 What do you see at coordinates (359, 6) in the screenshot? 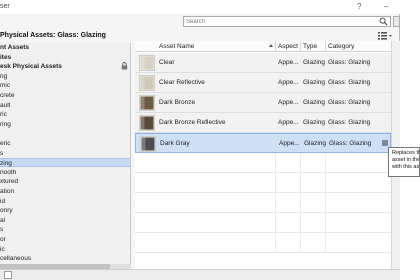
I see `help-button: ?` at bounding box center [359, 6].